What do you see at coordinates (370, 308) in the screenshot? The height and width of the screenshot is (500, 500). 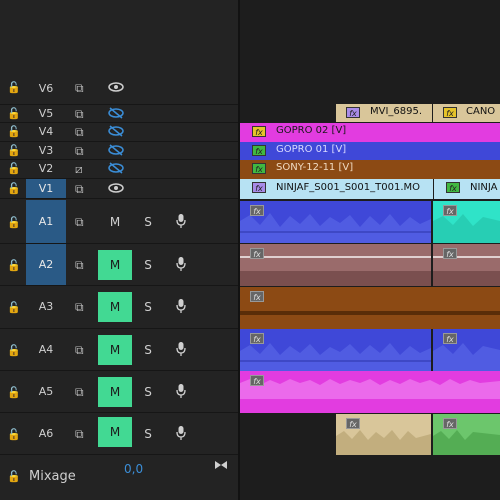 I see `audio-clip-a3: fx` at bounding box center [370, 308].